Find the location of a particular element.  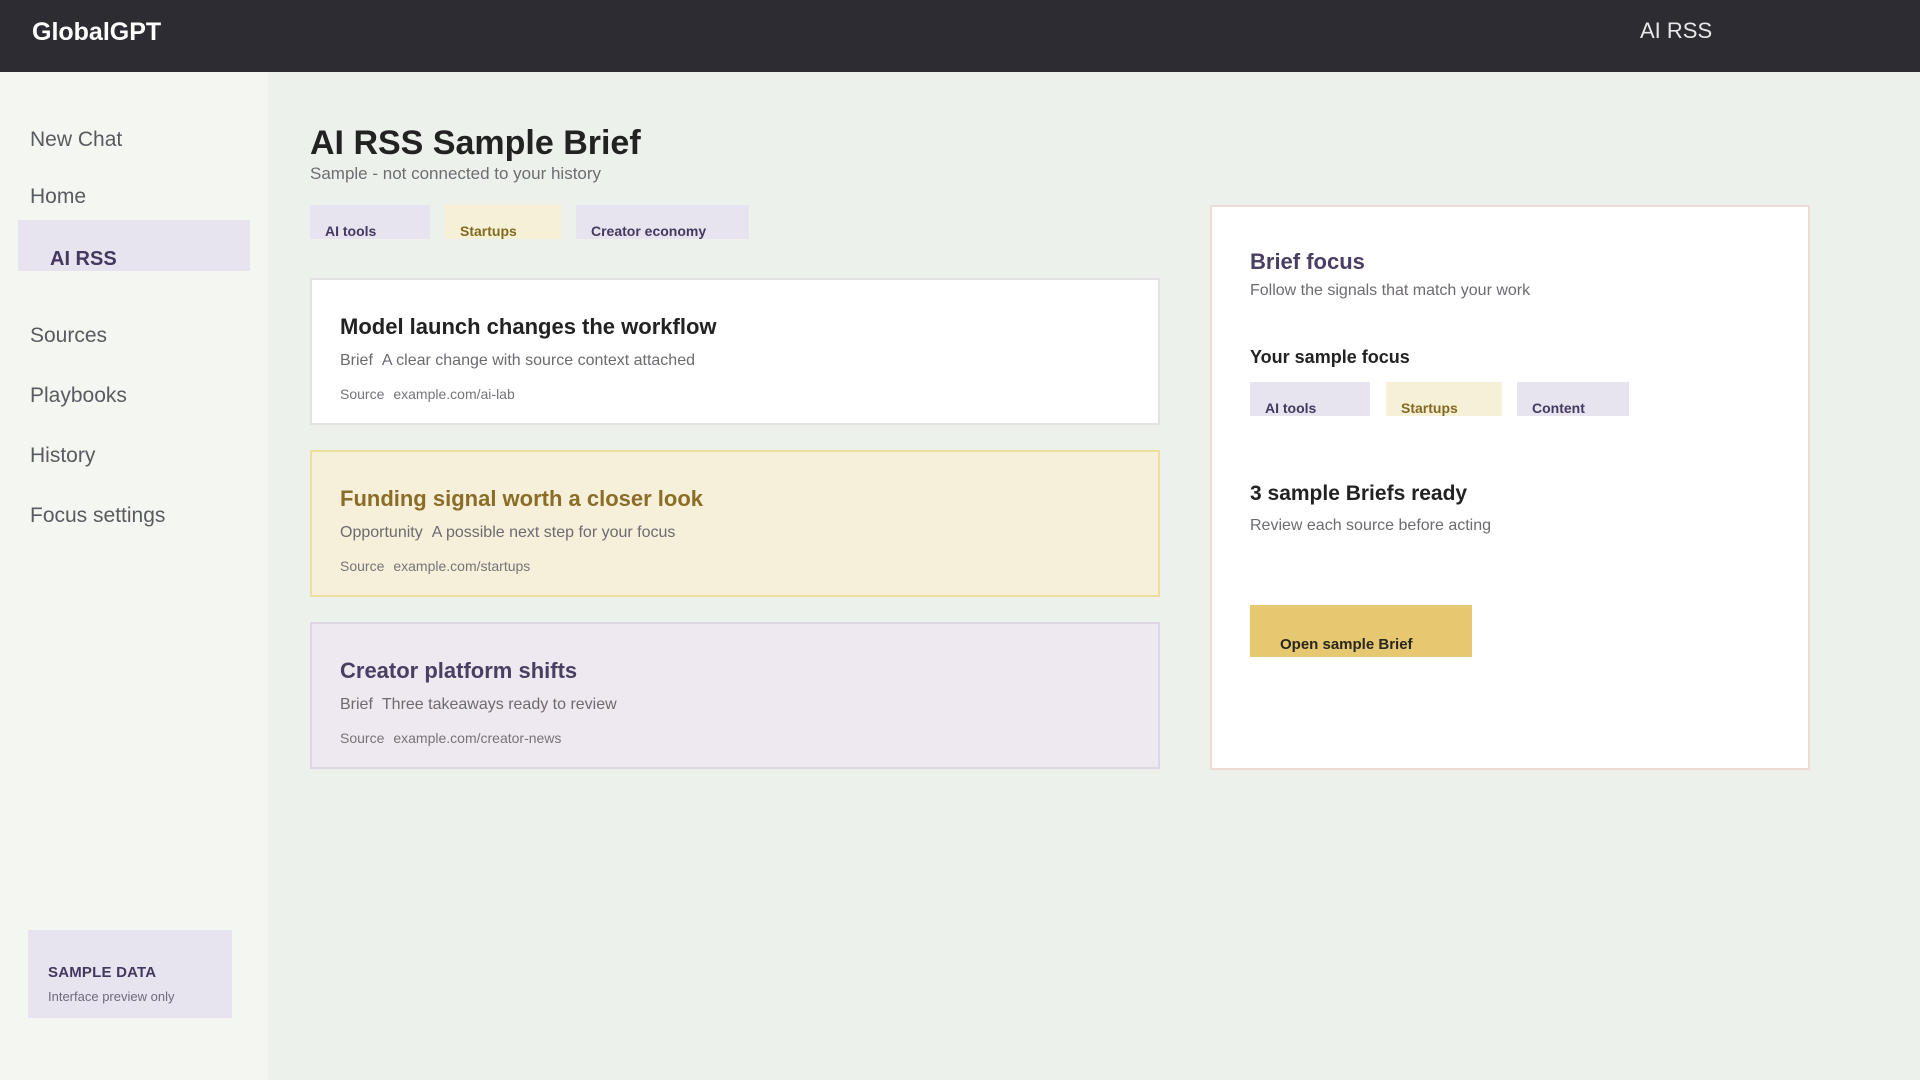

panel-note: Review each source before acting is located at coordinates (1371, 525).